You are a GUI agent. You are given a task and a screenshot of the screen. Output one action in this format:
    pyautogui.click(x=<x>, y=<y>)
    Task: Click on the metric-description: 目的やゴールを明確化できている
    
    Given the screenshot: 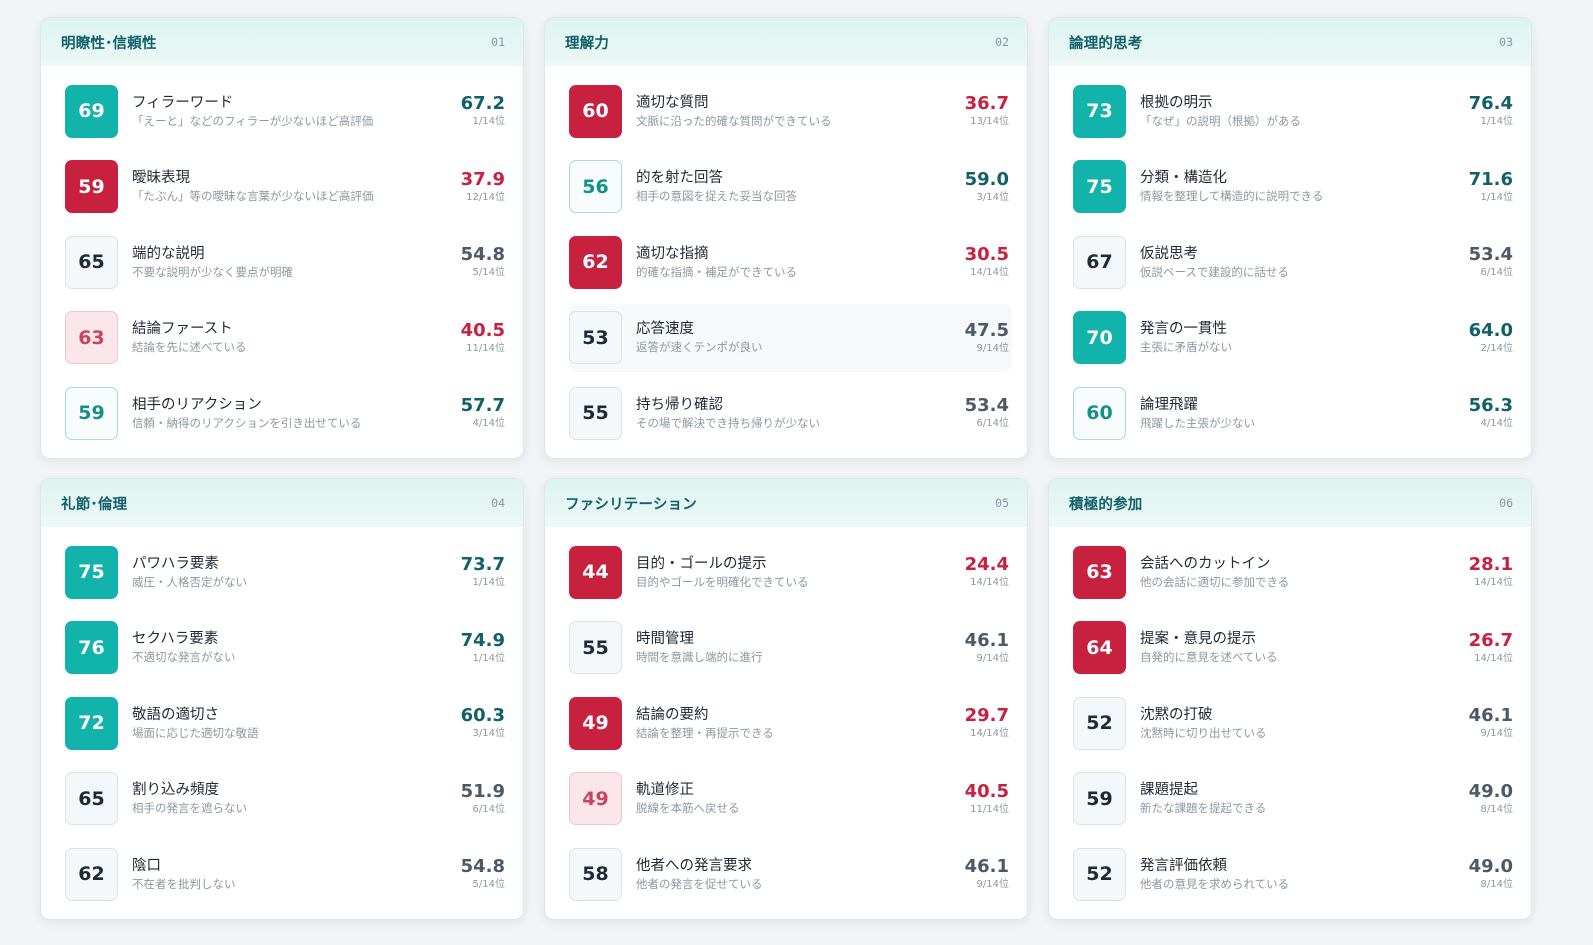 What is the action you would take?
    pyautogui.click(x=722, y=581)
    